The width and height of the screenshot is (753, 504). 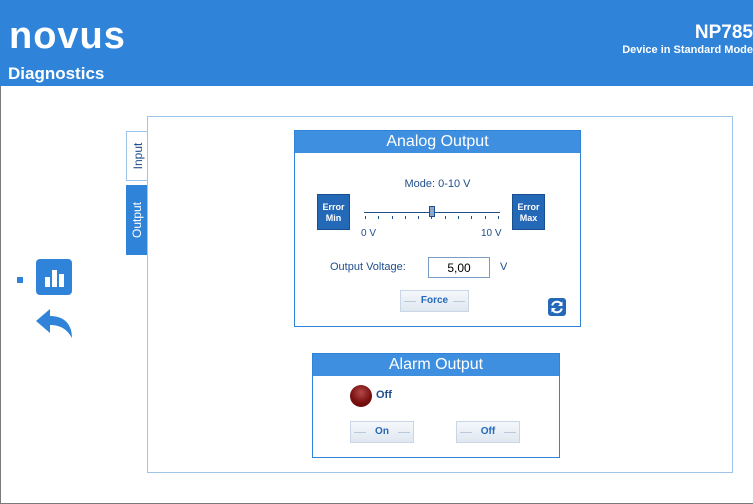 I want to click on tab-output-label: Output, so click(x=137, y=220).